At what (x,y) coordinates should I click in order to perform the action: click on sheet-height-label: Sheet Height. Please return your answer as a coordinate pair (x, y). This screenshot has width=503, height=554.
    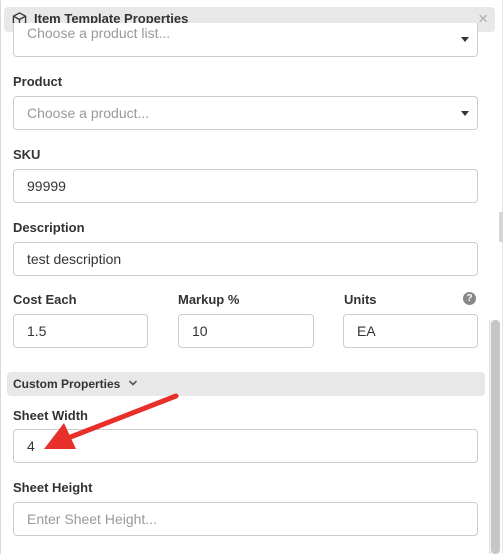
    Looking at the image, I should click on (53, 487).